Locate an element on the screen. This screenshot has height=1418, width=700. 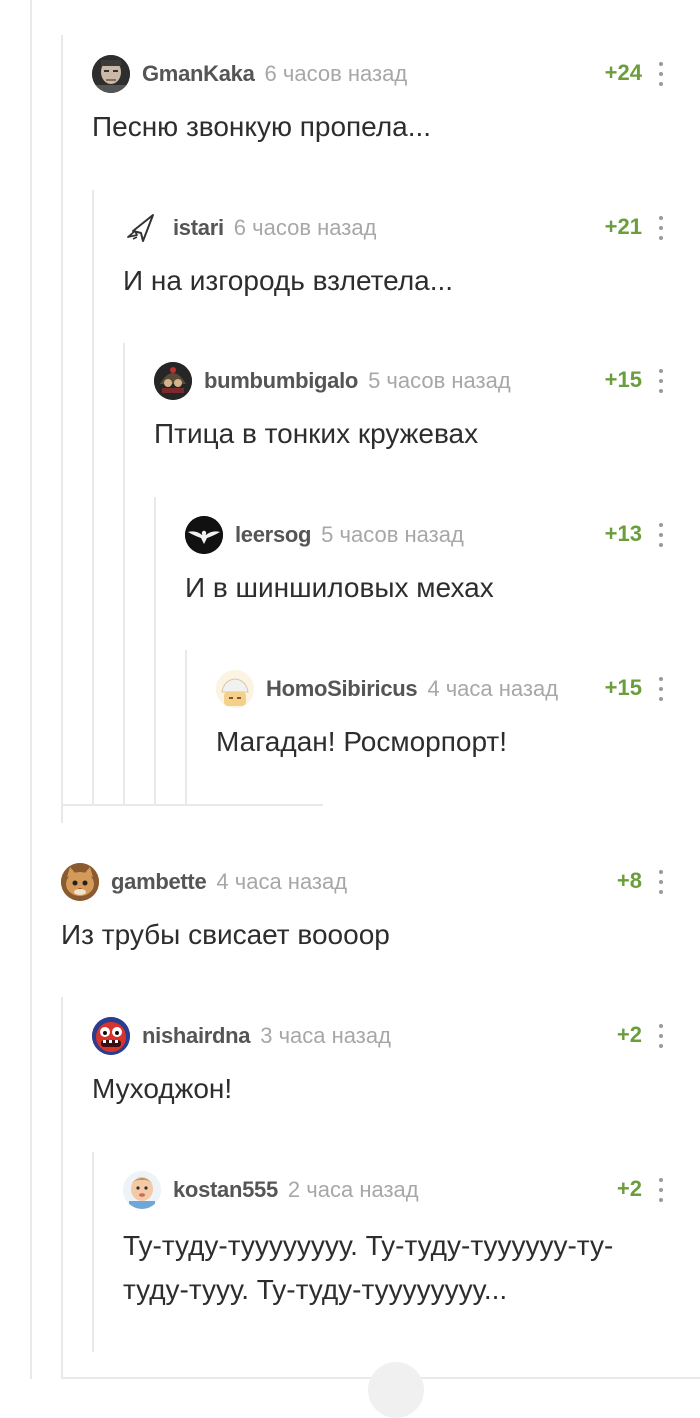
author-name: HomoSibiricus is located at coordinates (342, 689).